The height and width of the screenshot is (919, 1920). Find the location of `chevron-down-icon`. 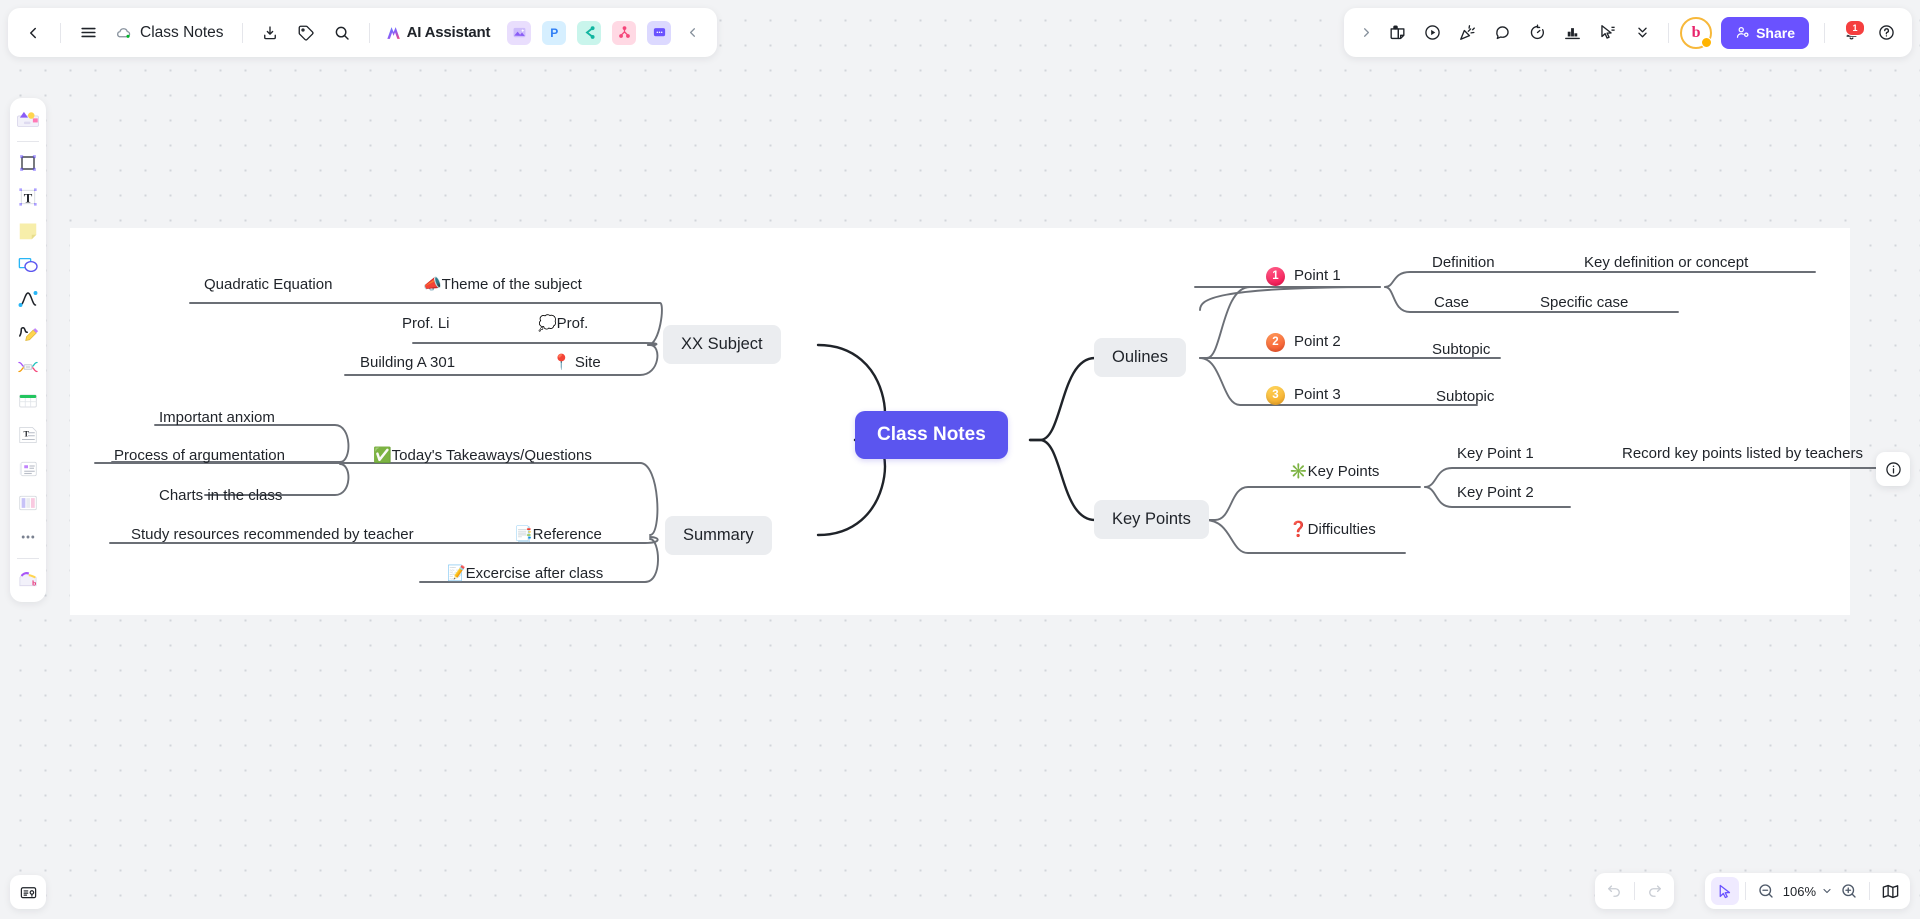

chevron-down-icon is located at coordinates (1827, 891).